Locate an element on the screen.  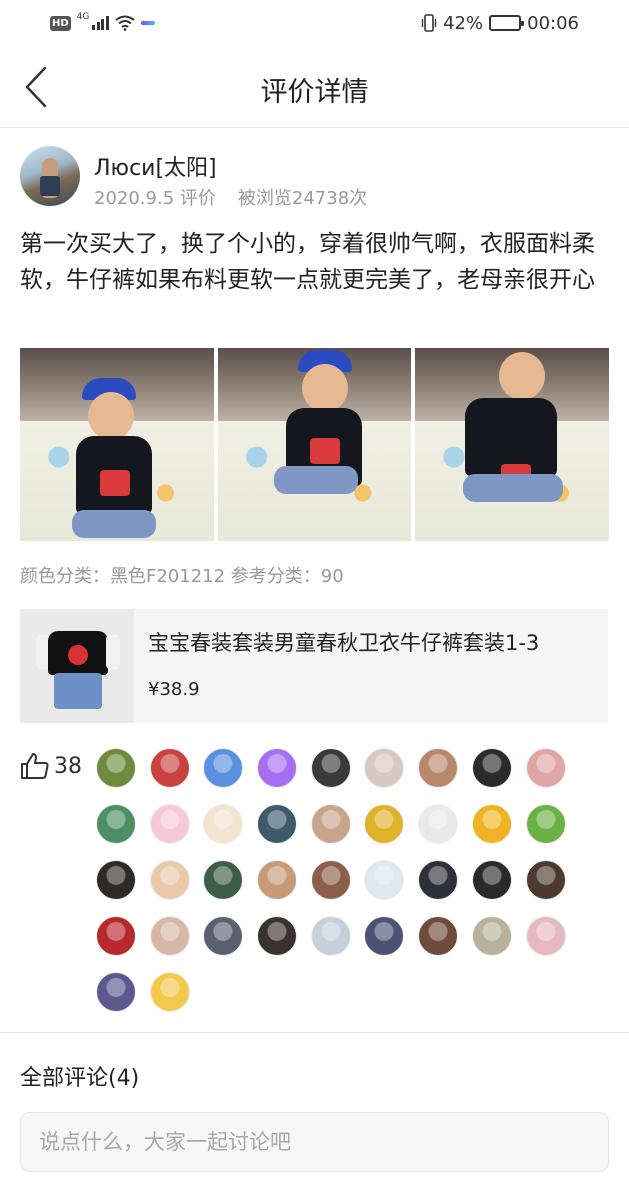
review-meta: 2020.9.5 评价 被浏览24738次 is located at coordinates (241, 197).